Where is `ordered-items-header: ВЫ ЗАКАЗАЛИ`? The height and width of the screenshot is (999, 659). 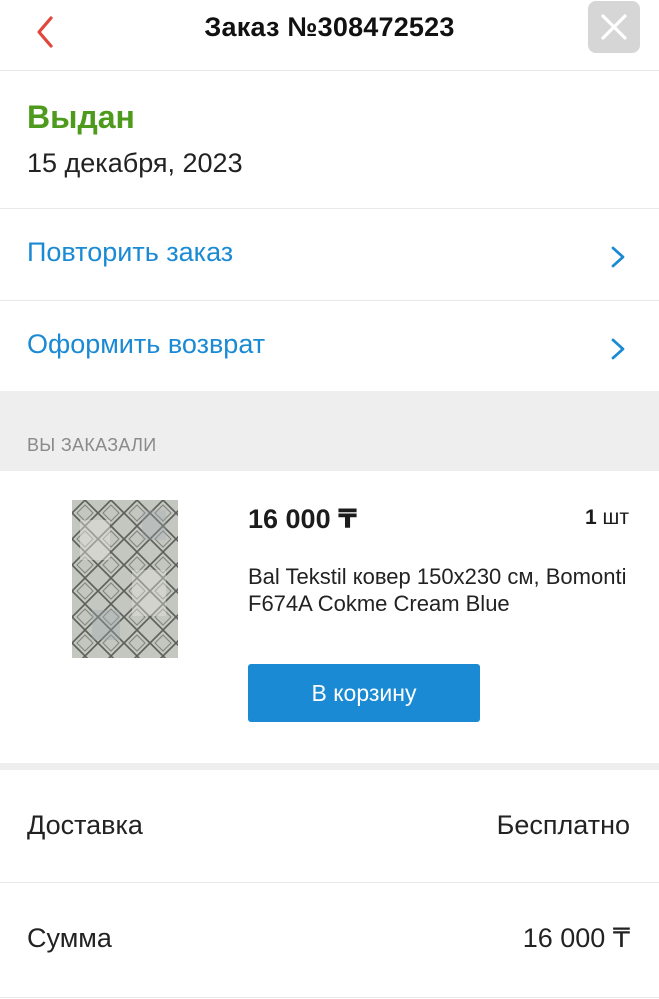 ordered-items-header: ВЫ ЗАКАЗАЛИ is located at coordinates (329, 431).